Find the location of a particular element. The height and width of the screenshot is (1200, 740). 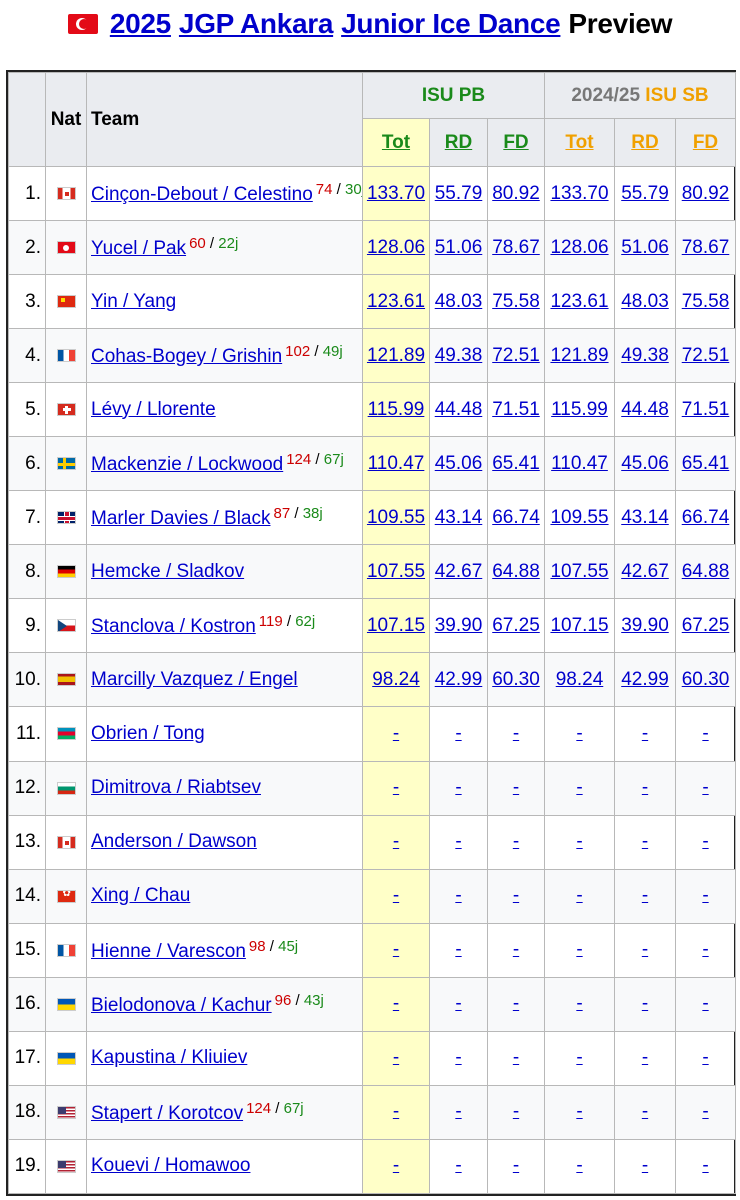

score-link: 110.47 is located at coordinates (396, 463).